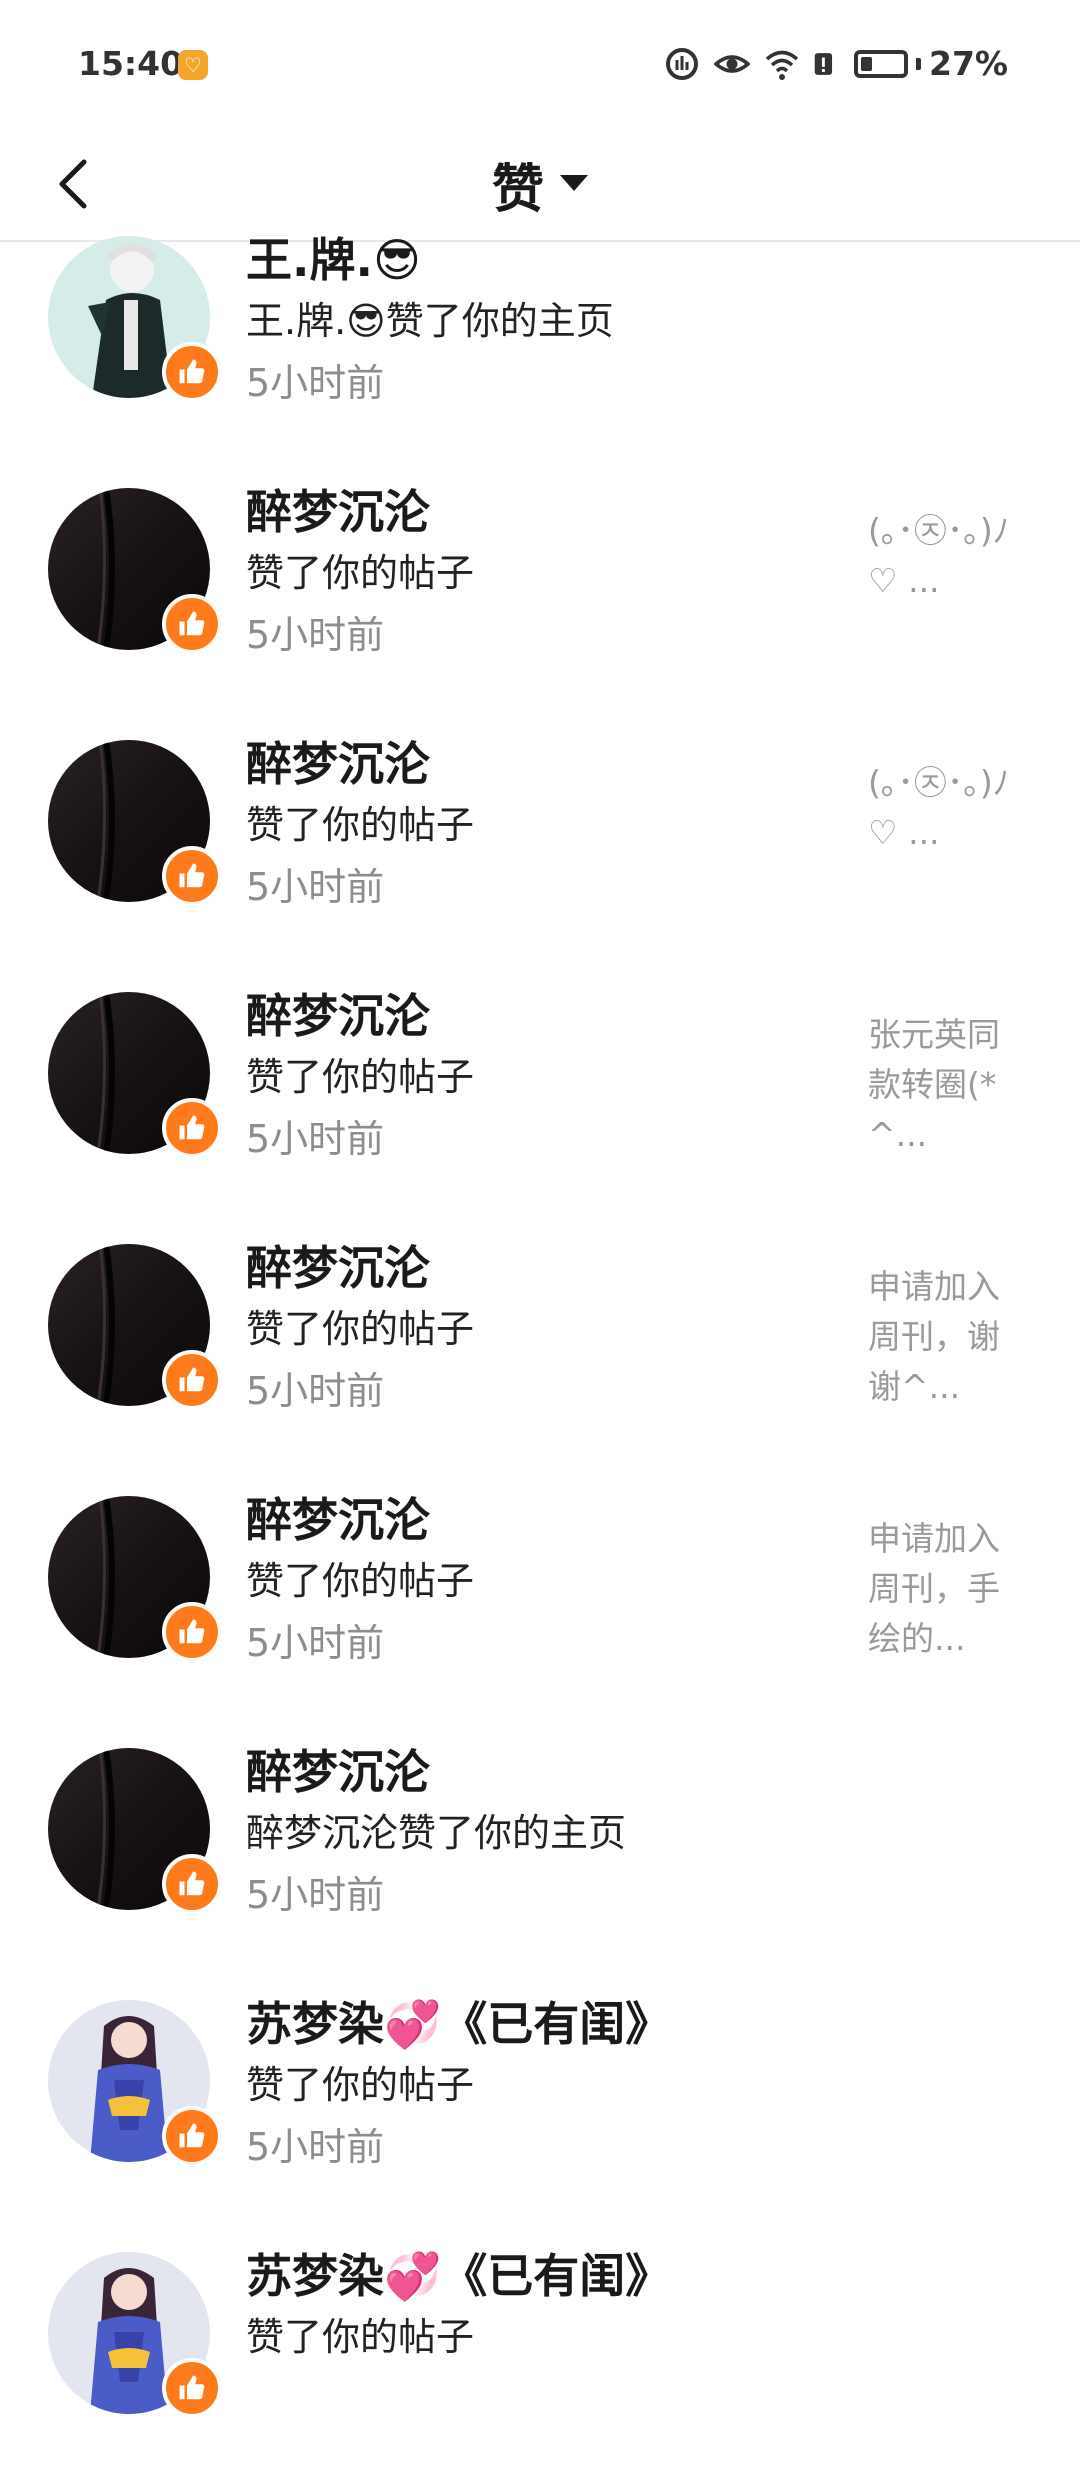 This screenshot has width=1080, height=2492. I want to click on notification-item: 王.牌.😎 王.牌.😎赞了你的主页 5小时前, so click(540, 350).